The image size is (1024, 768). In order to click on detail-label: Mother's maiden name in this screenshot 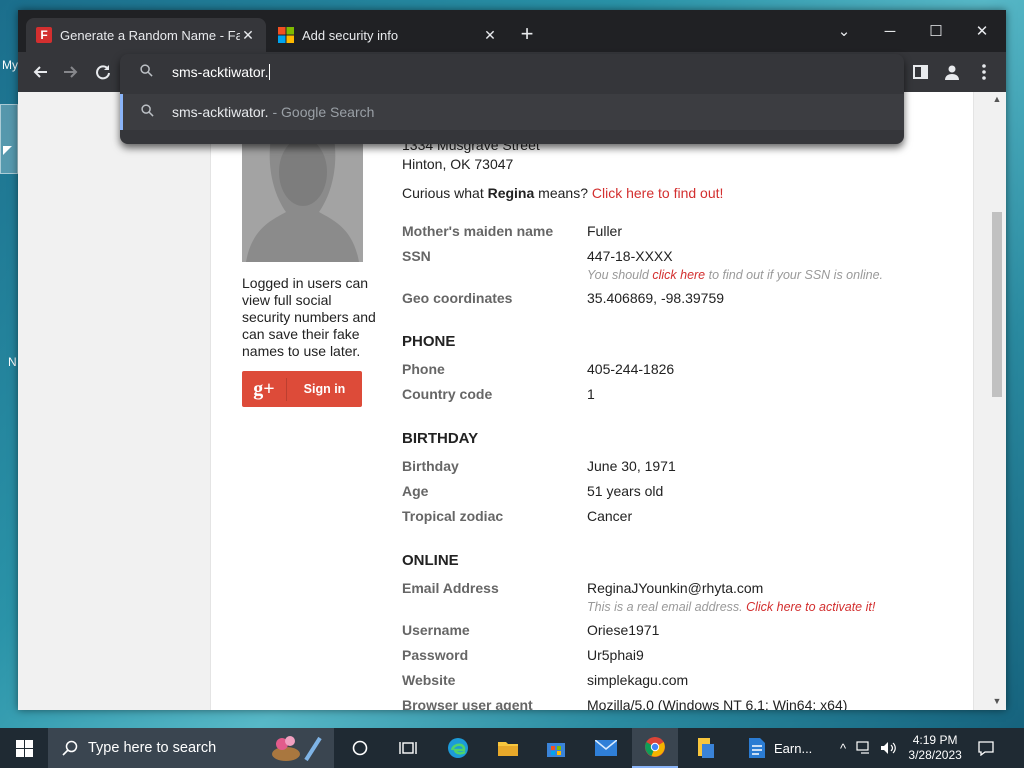, I will do `click(478, 231)`.